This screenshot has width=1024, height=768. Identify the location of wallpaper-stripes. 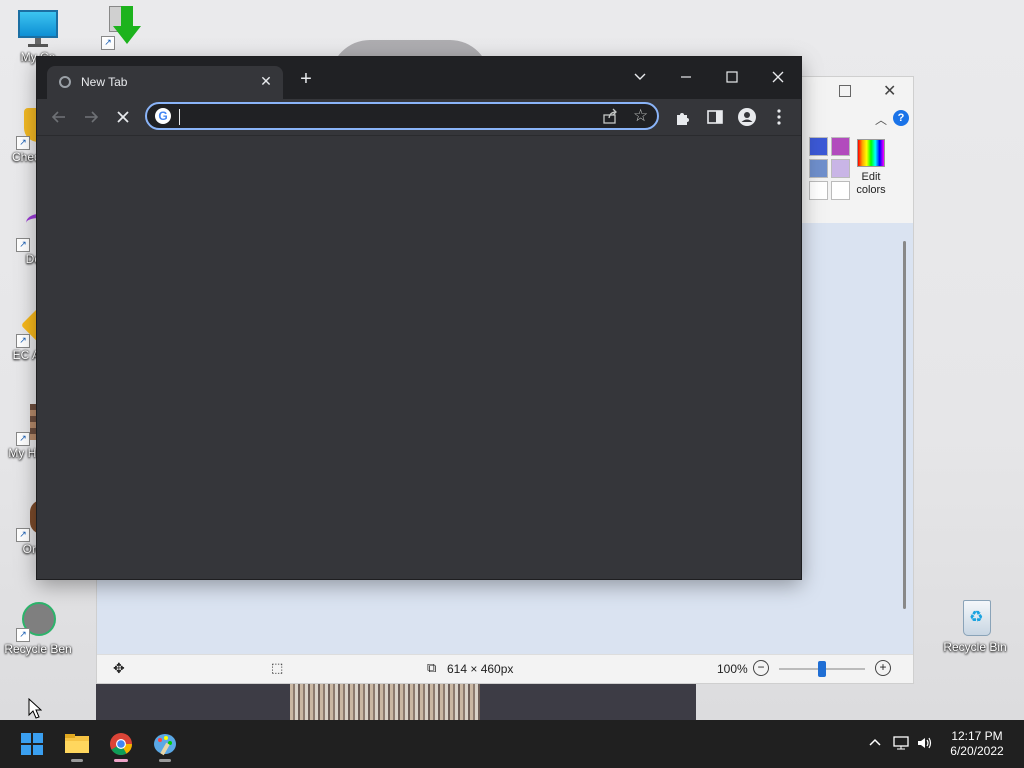
(385, 700).